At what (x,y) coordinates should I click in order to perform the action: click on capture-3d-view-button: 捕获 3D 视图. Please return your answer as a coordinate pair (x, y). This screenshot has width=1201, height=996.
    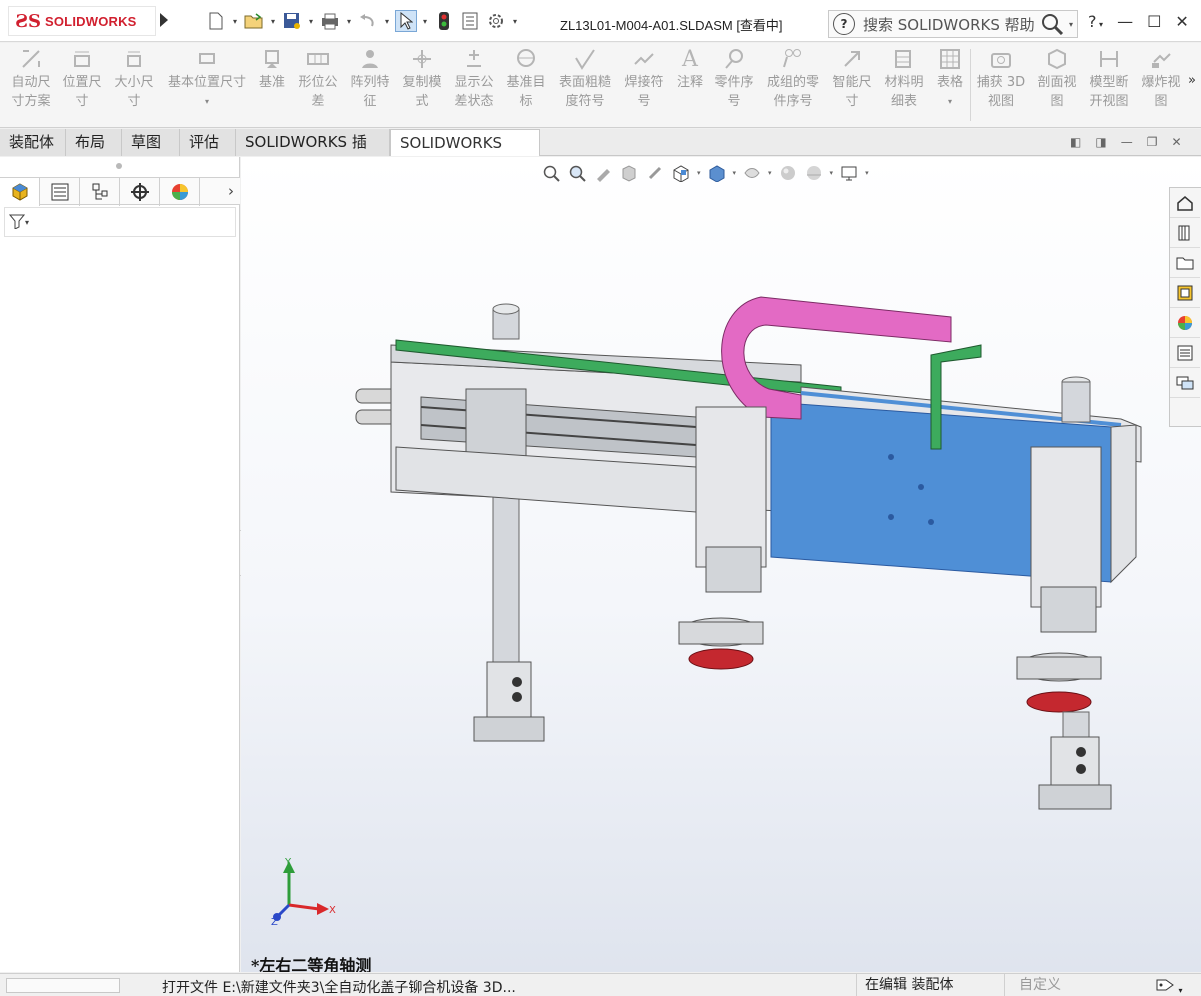
    Looking at the image, I should click on (1001, 79).